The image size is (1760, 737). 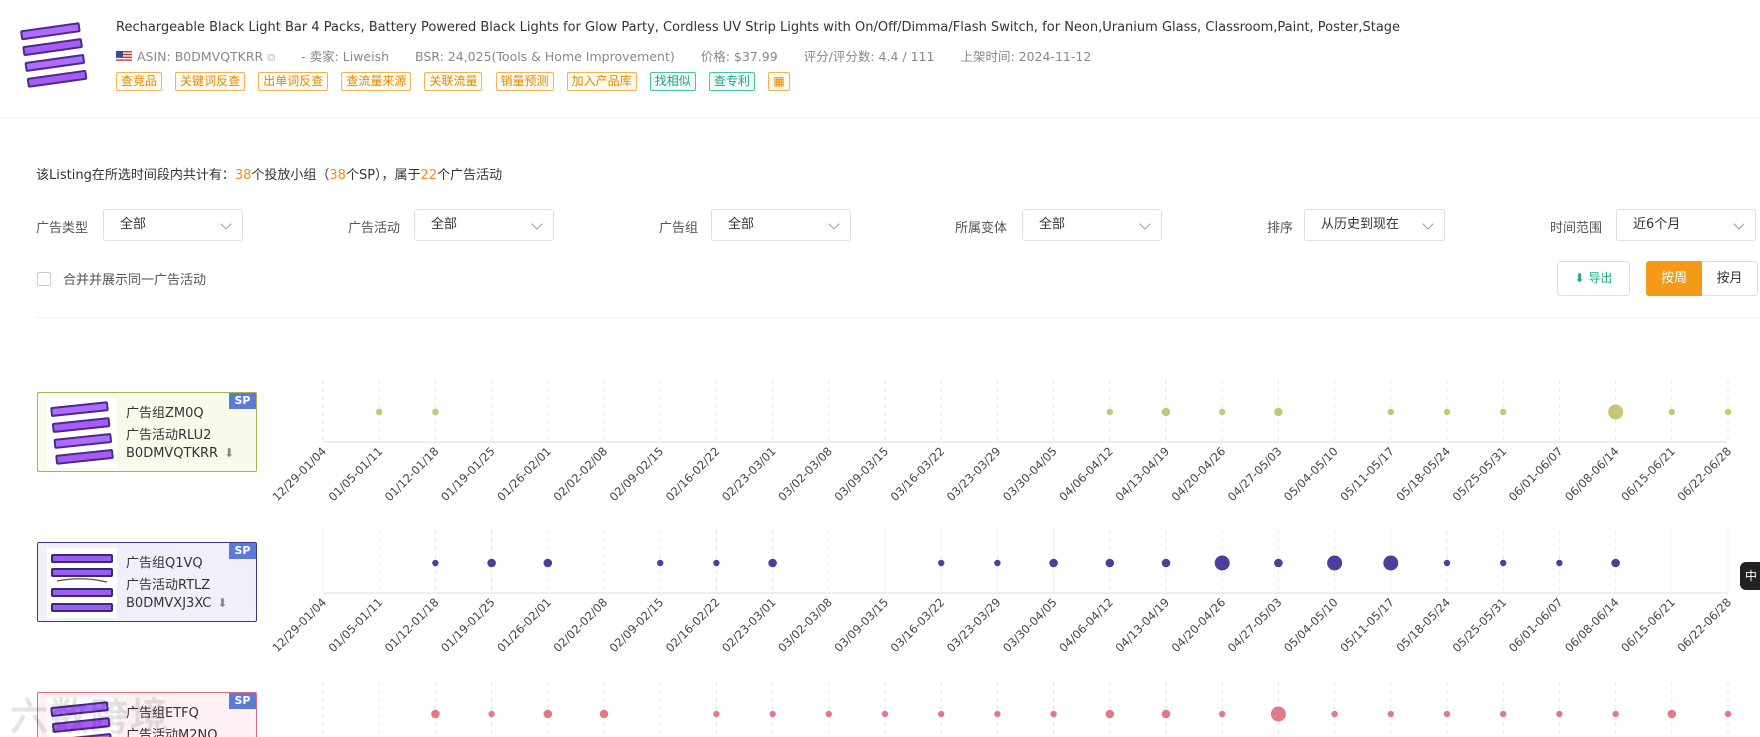 I want to click on summary-sp-count: 38, so click(x=337, y=175).